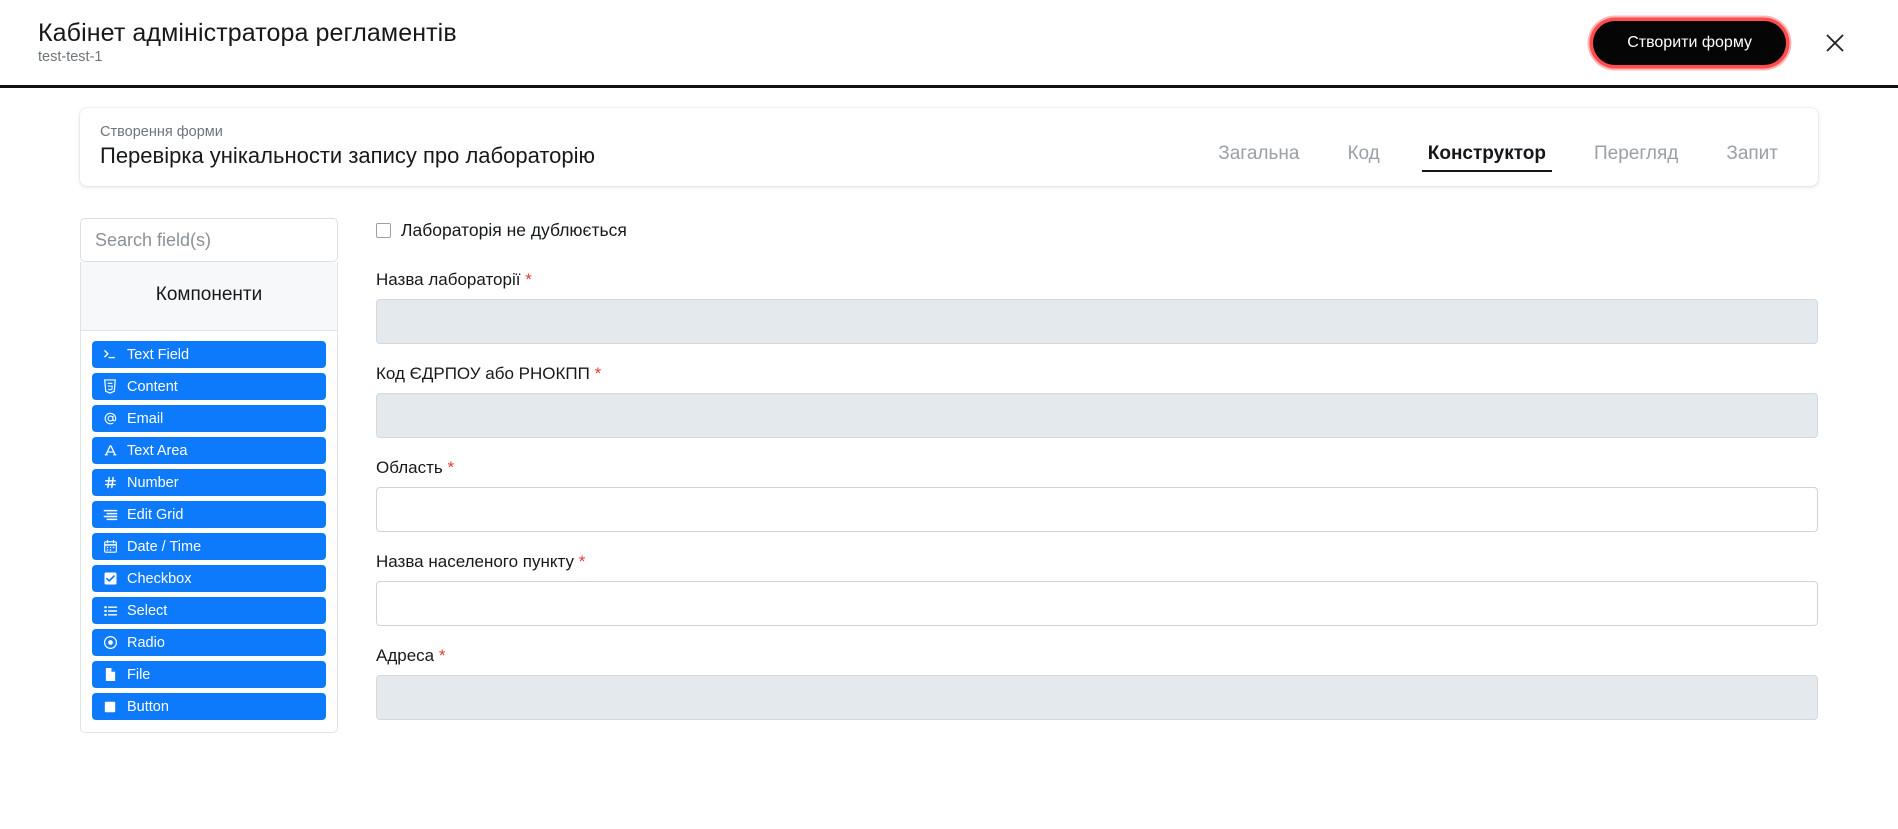  I want to click on letter-a-icon, so click(110, 451).